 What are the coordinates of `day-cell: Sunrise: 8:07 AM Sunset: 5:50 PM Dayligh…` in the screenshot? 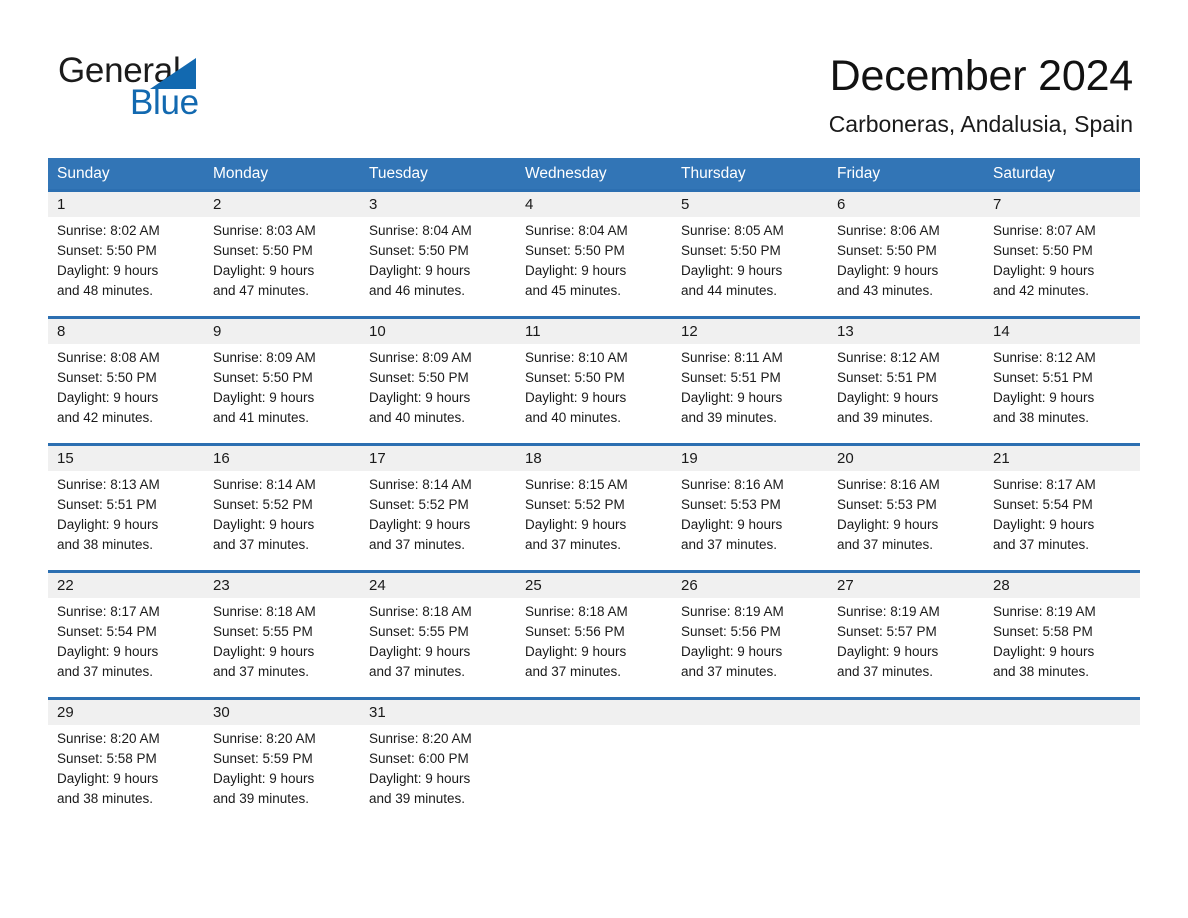 It's located at (1062, 259).